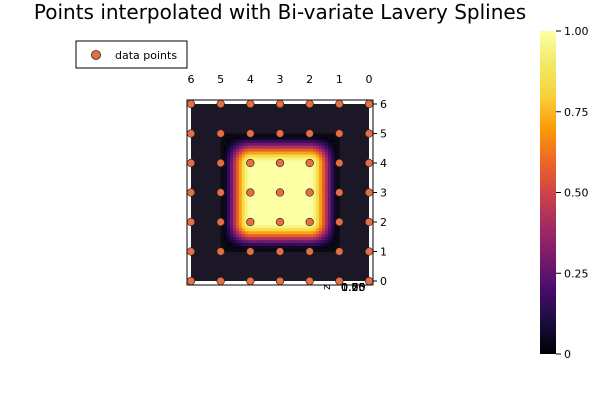 The height and width of the screenshot is (400, 600). I want to click on y-axis-ticks: 6 5 4 3 2 1 0, so click(380, 193).